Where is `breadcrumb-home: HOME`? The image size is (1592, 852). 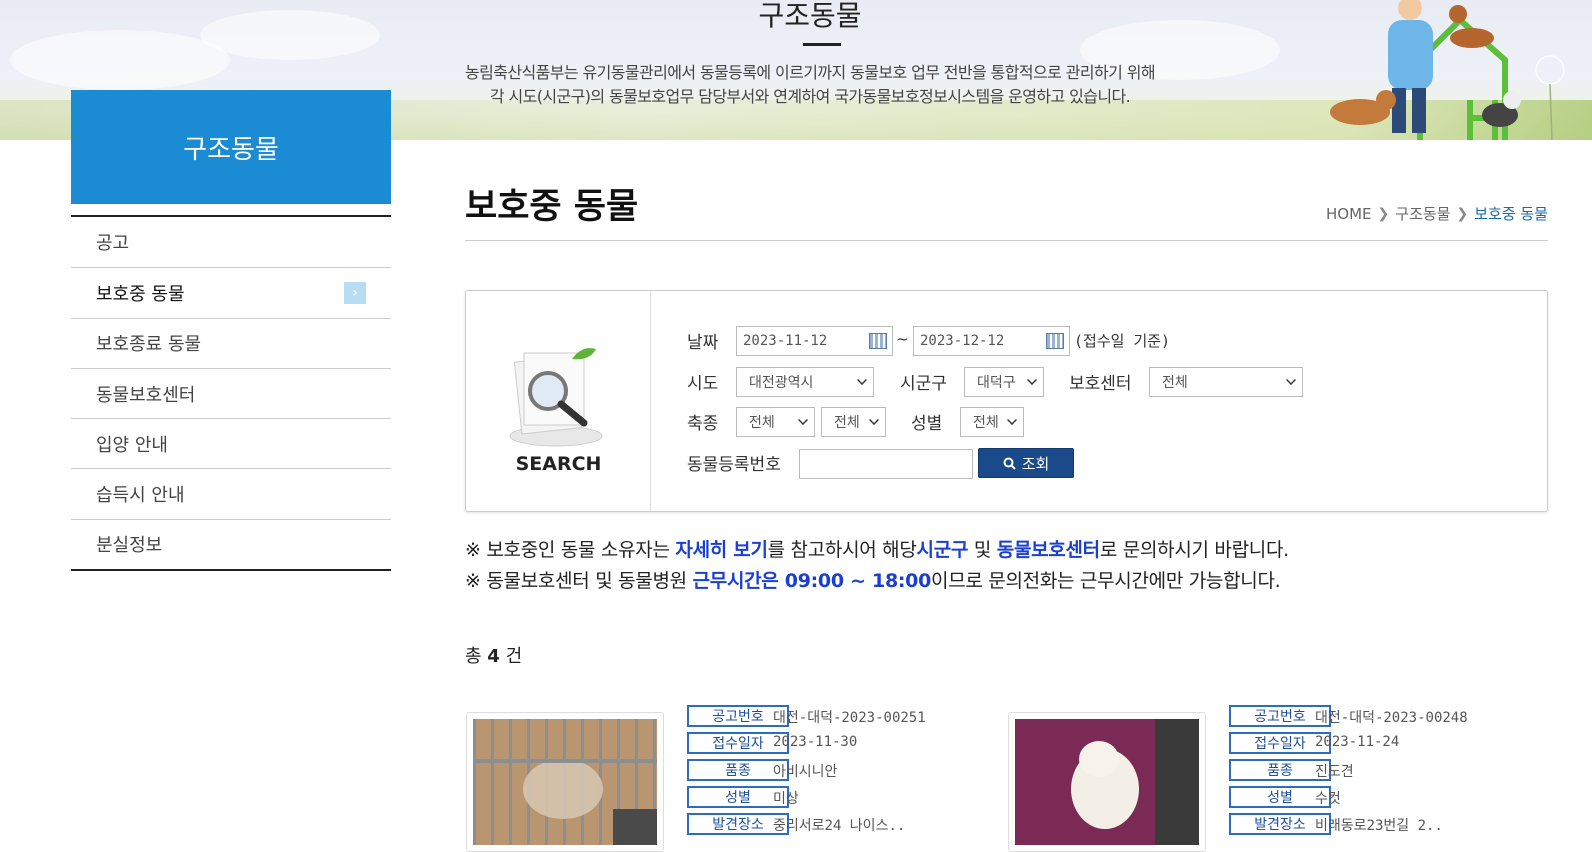
breadcrumb-home: HOME is located at coordinates (1349, 214).